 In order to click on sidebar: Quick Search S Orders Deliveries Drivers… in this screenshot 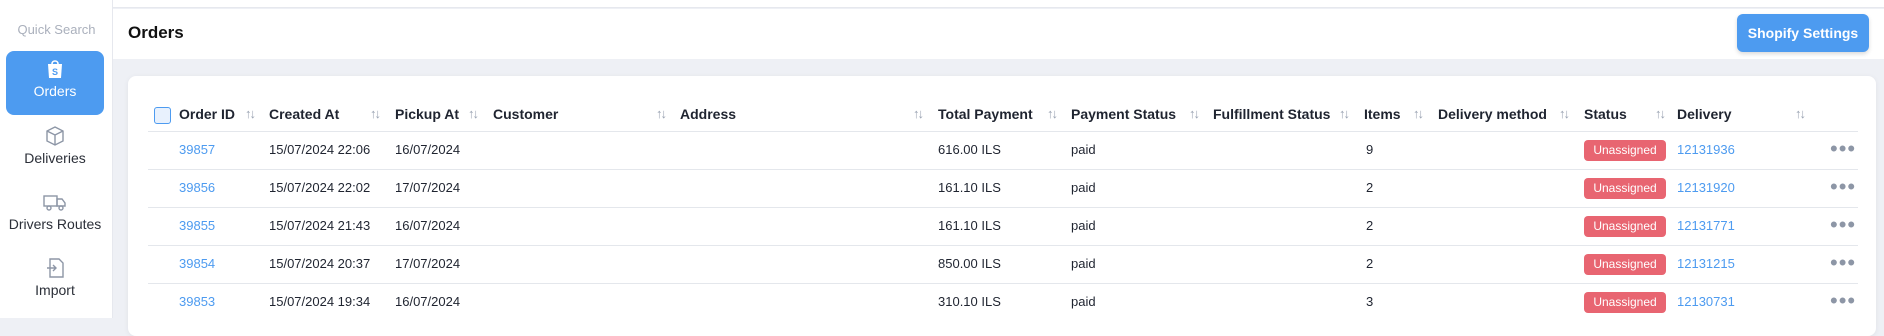, I will do `click(56, 159)`.